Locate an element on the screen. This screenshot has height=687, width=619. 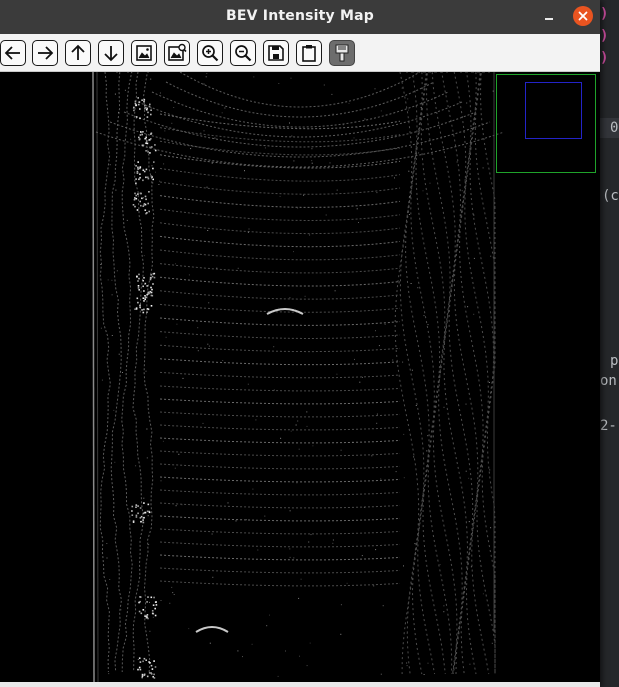
pan-up-button is located at coordinates (78, 53).